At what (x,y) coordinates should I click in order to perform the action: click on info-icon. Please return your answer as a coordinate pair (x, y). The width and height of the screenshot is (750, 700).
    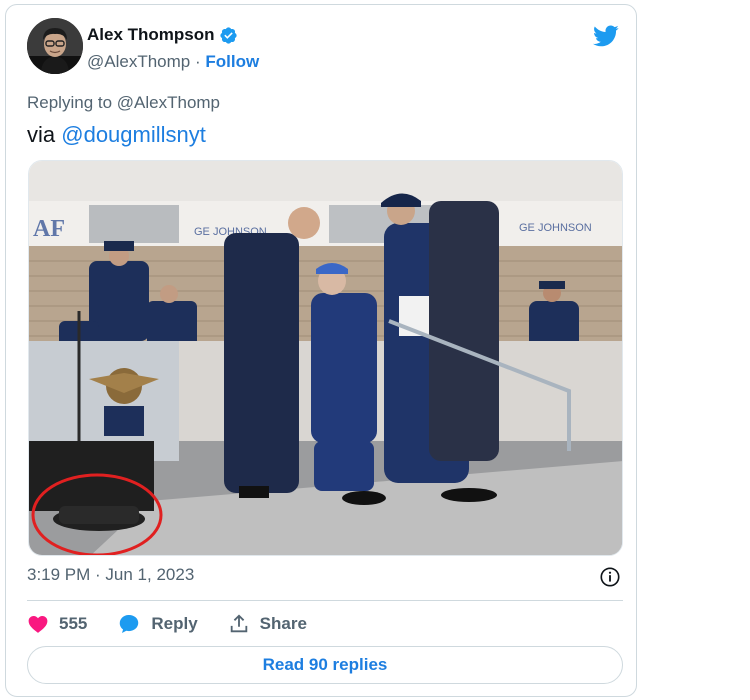
    Looking at the image, I should click on (610, 577).